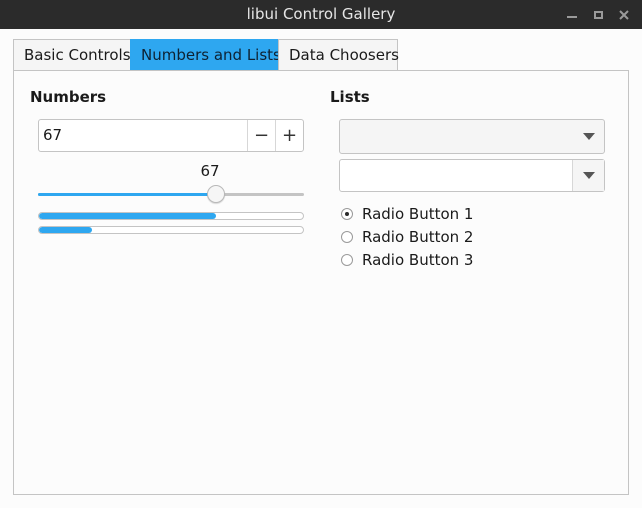 The height and width of the screenshot is (508, 642). What do you see at coordinates (598, 14) in the screenshot?
I see `maximize-icon` at bounding box center [598, 14].